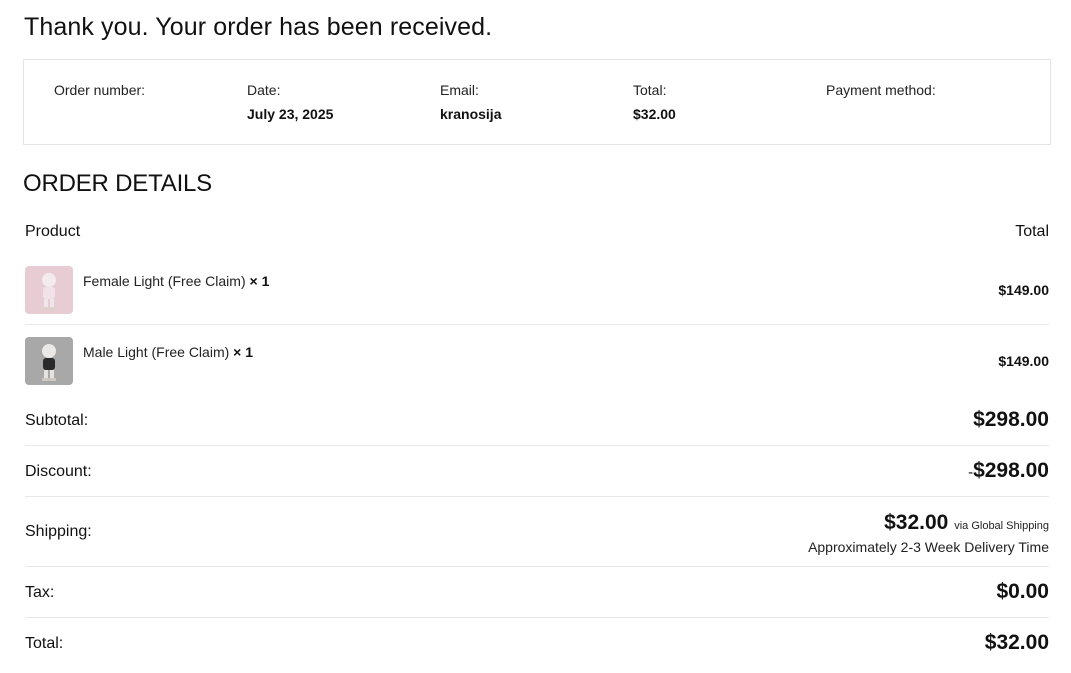 Image resolution: width=1071 pixels, height=673 pixels. I want to click on total-column-header: Total, so click(1032, 231).